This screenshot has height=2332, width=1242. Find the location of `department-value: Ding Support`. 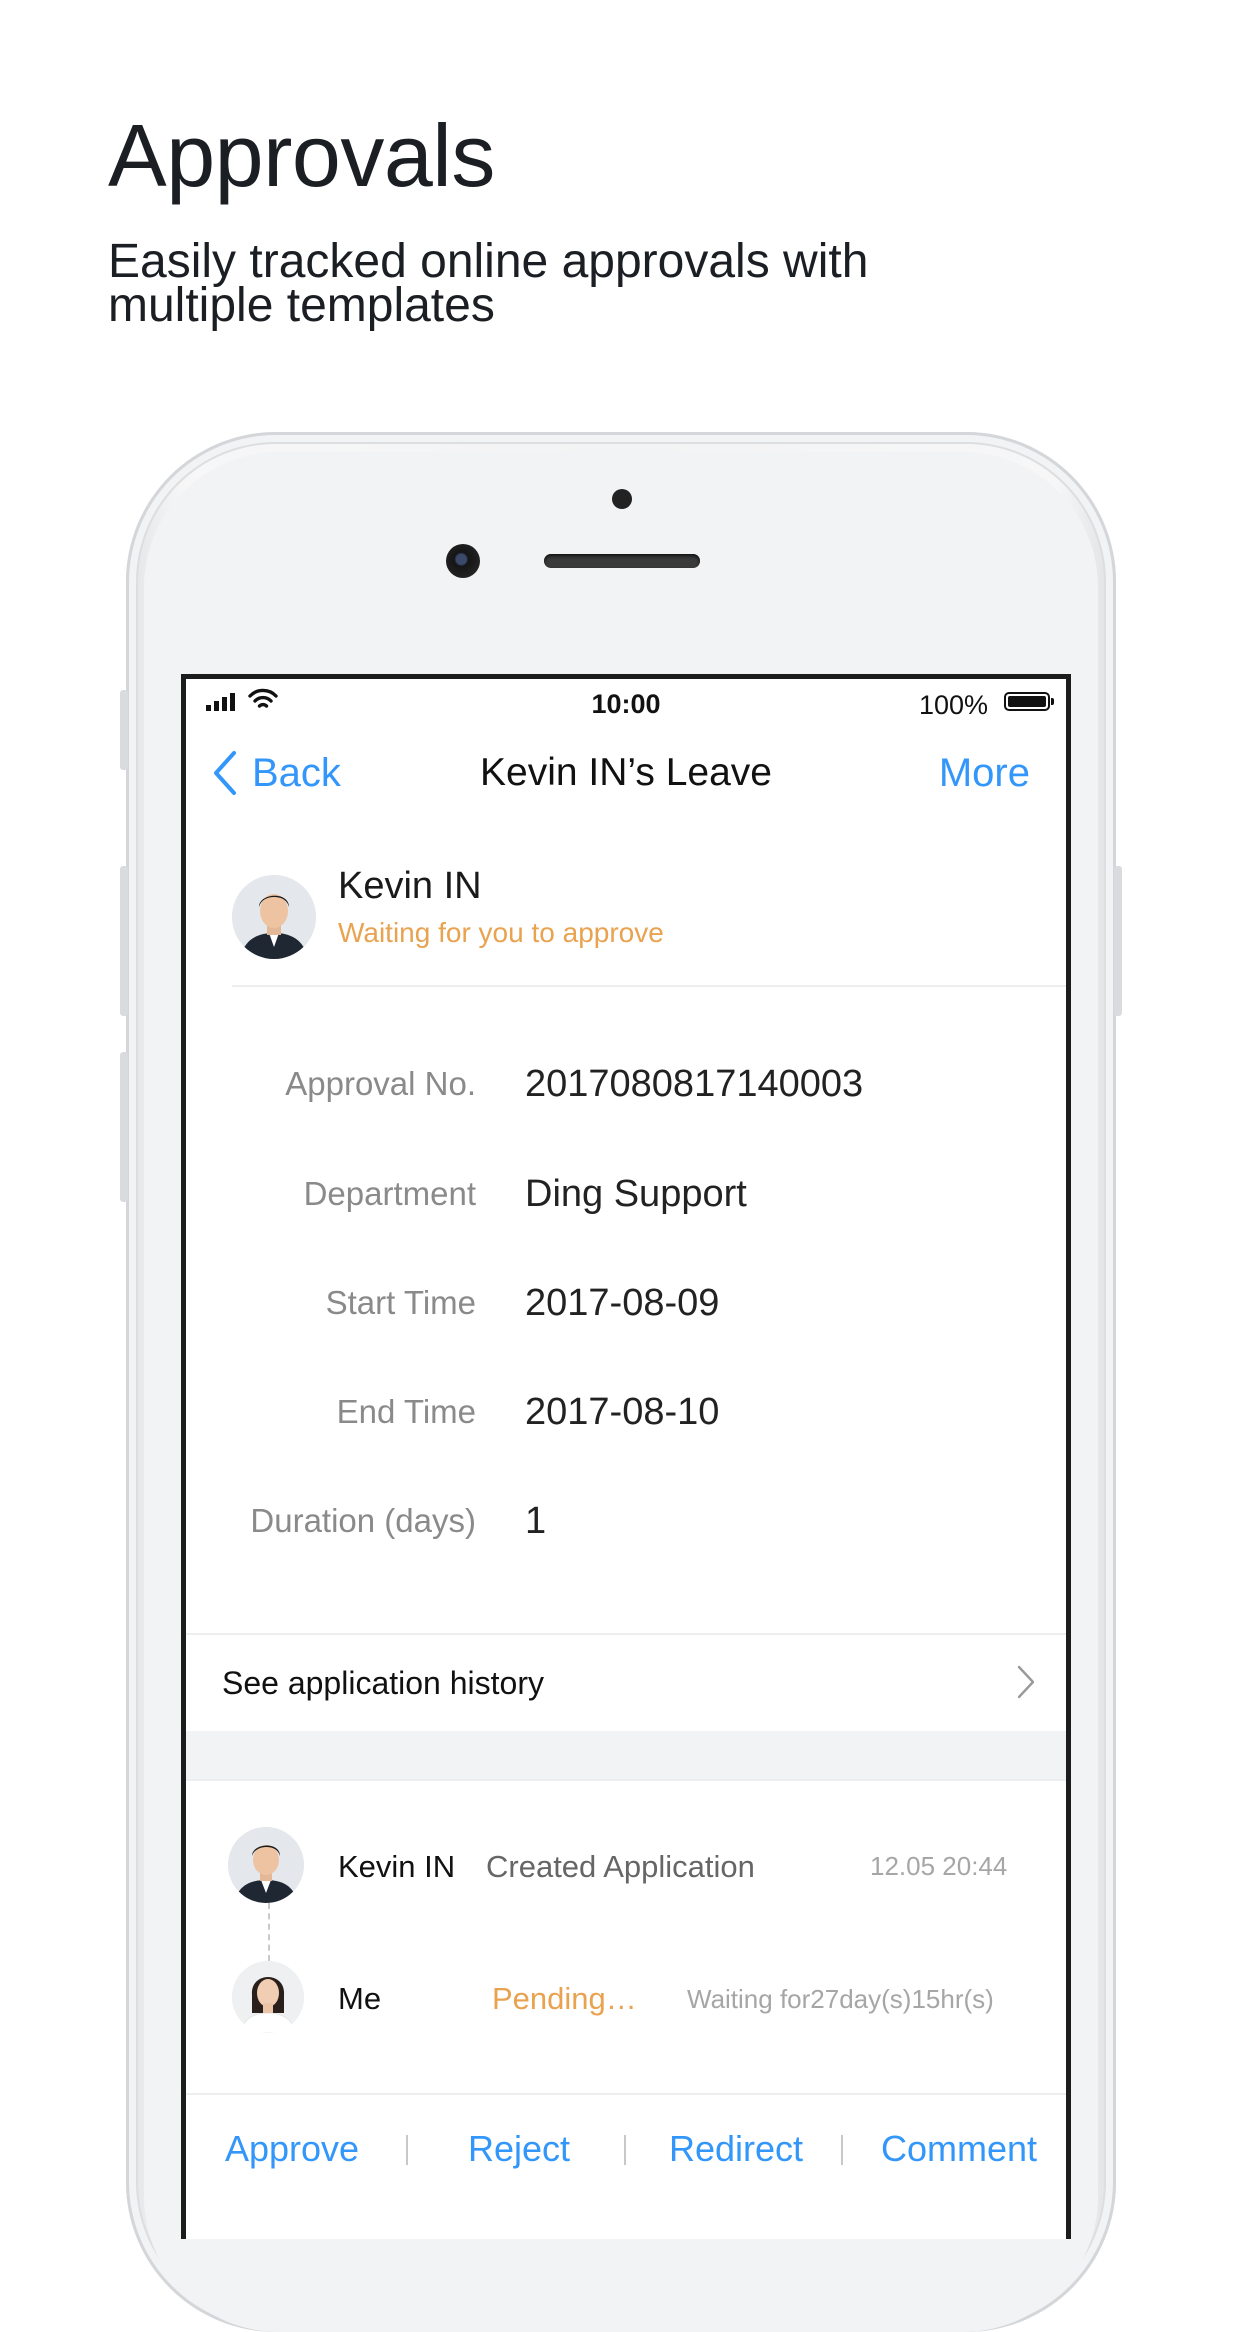

department-value: Ding Support is located at coordinates (636, 1194).